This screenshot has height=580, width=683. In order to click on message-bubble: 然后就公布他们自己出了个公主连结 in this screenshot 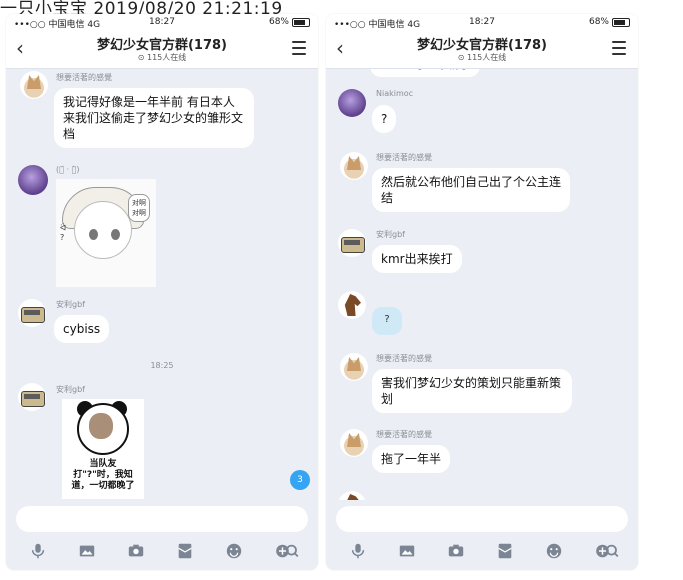, I will do `click(471, 190)`.